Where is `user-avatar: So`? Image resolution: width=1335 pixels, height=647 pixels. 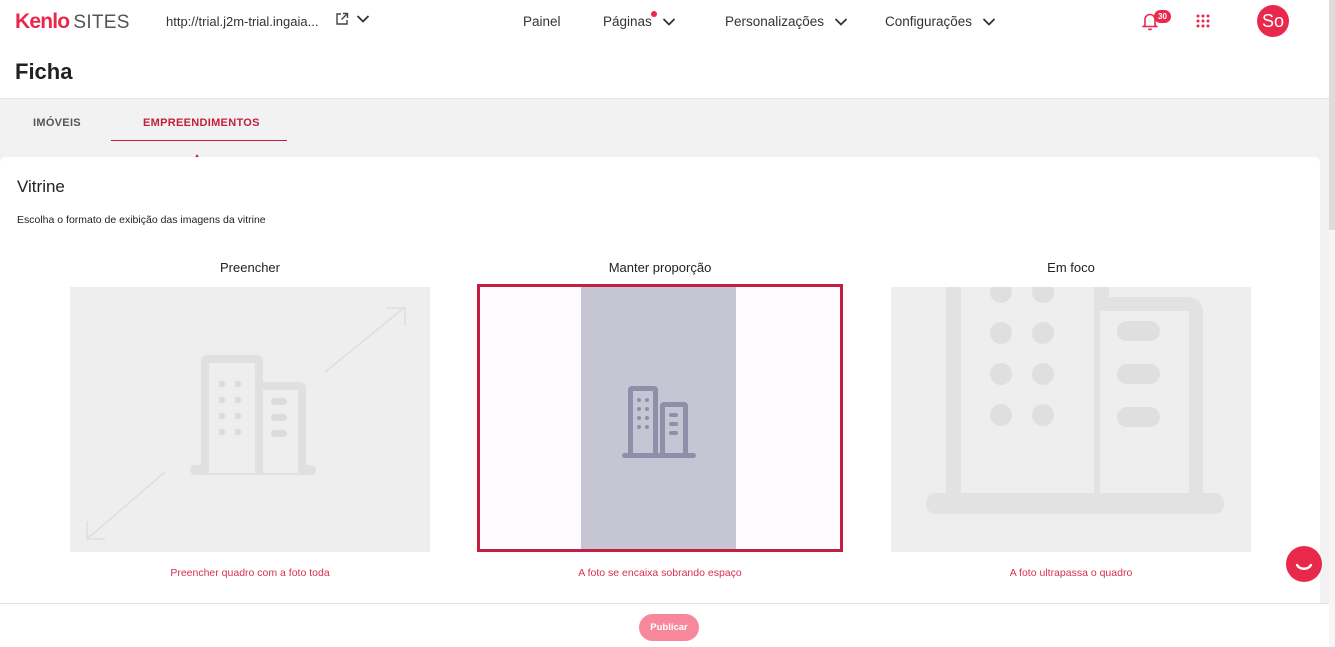 user-avatar: So is located at coordinates (1273, 21).